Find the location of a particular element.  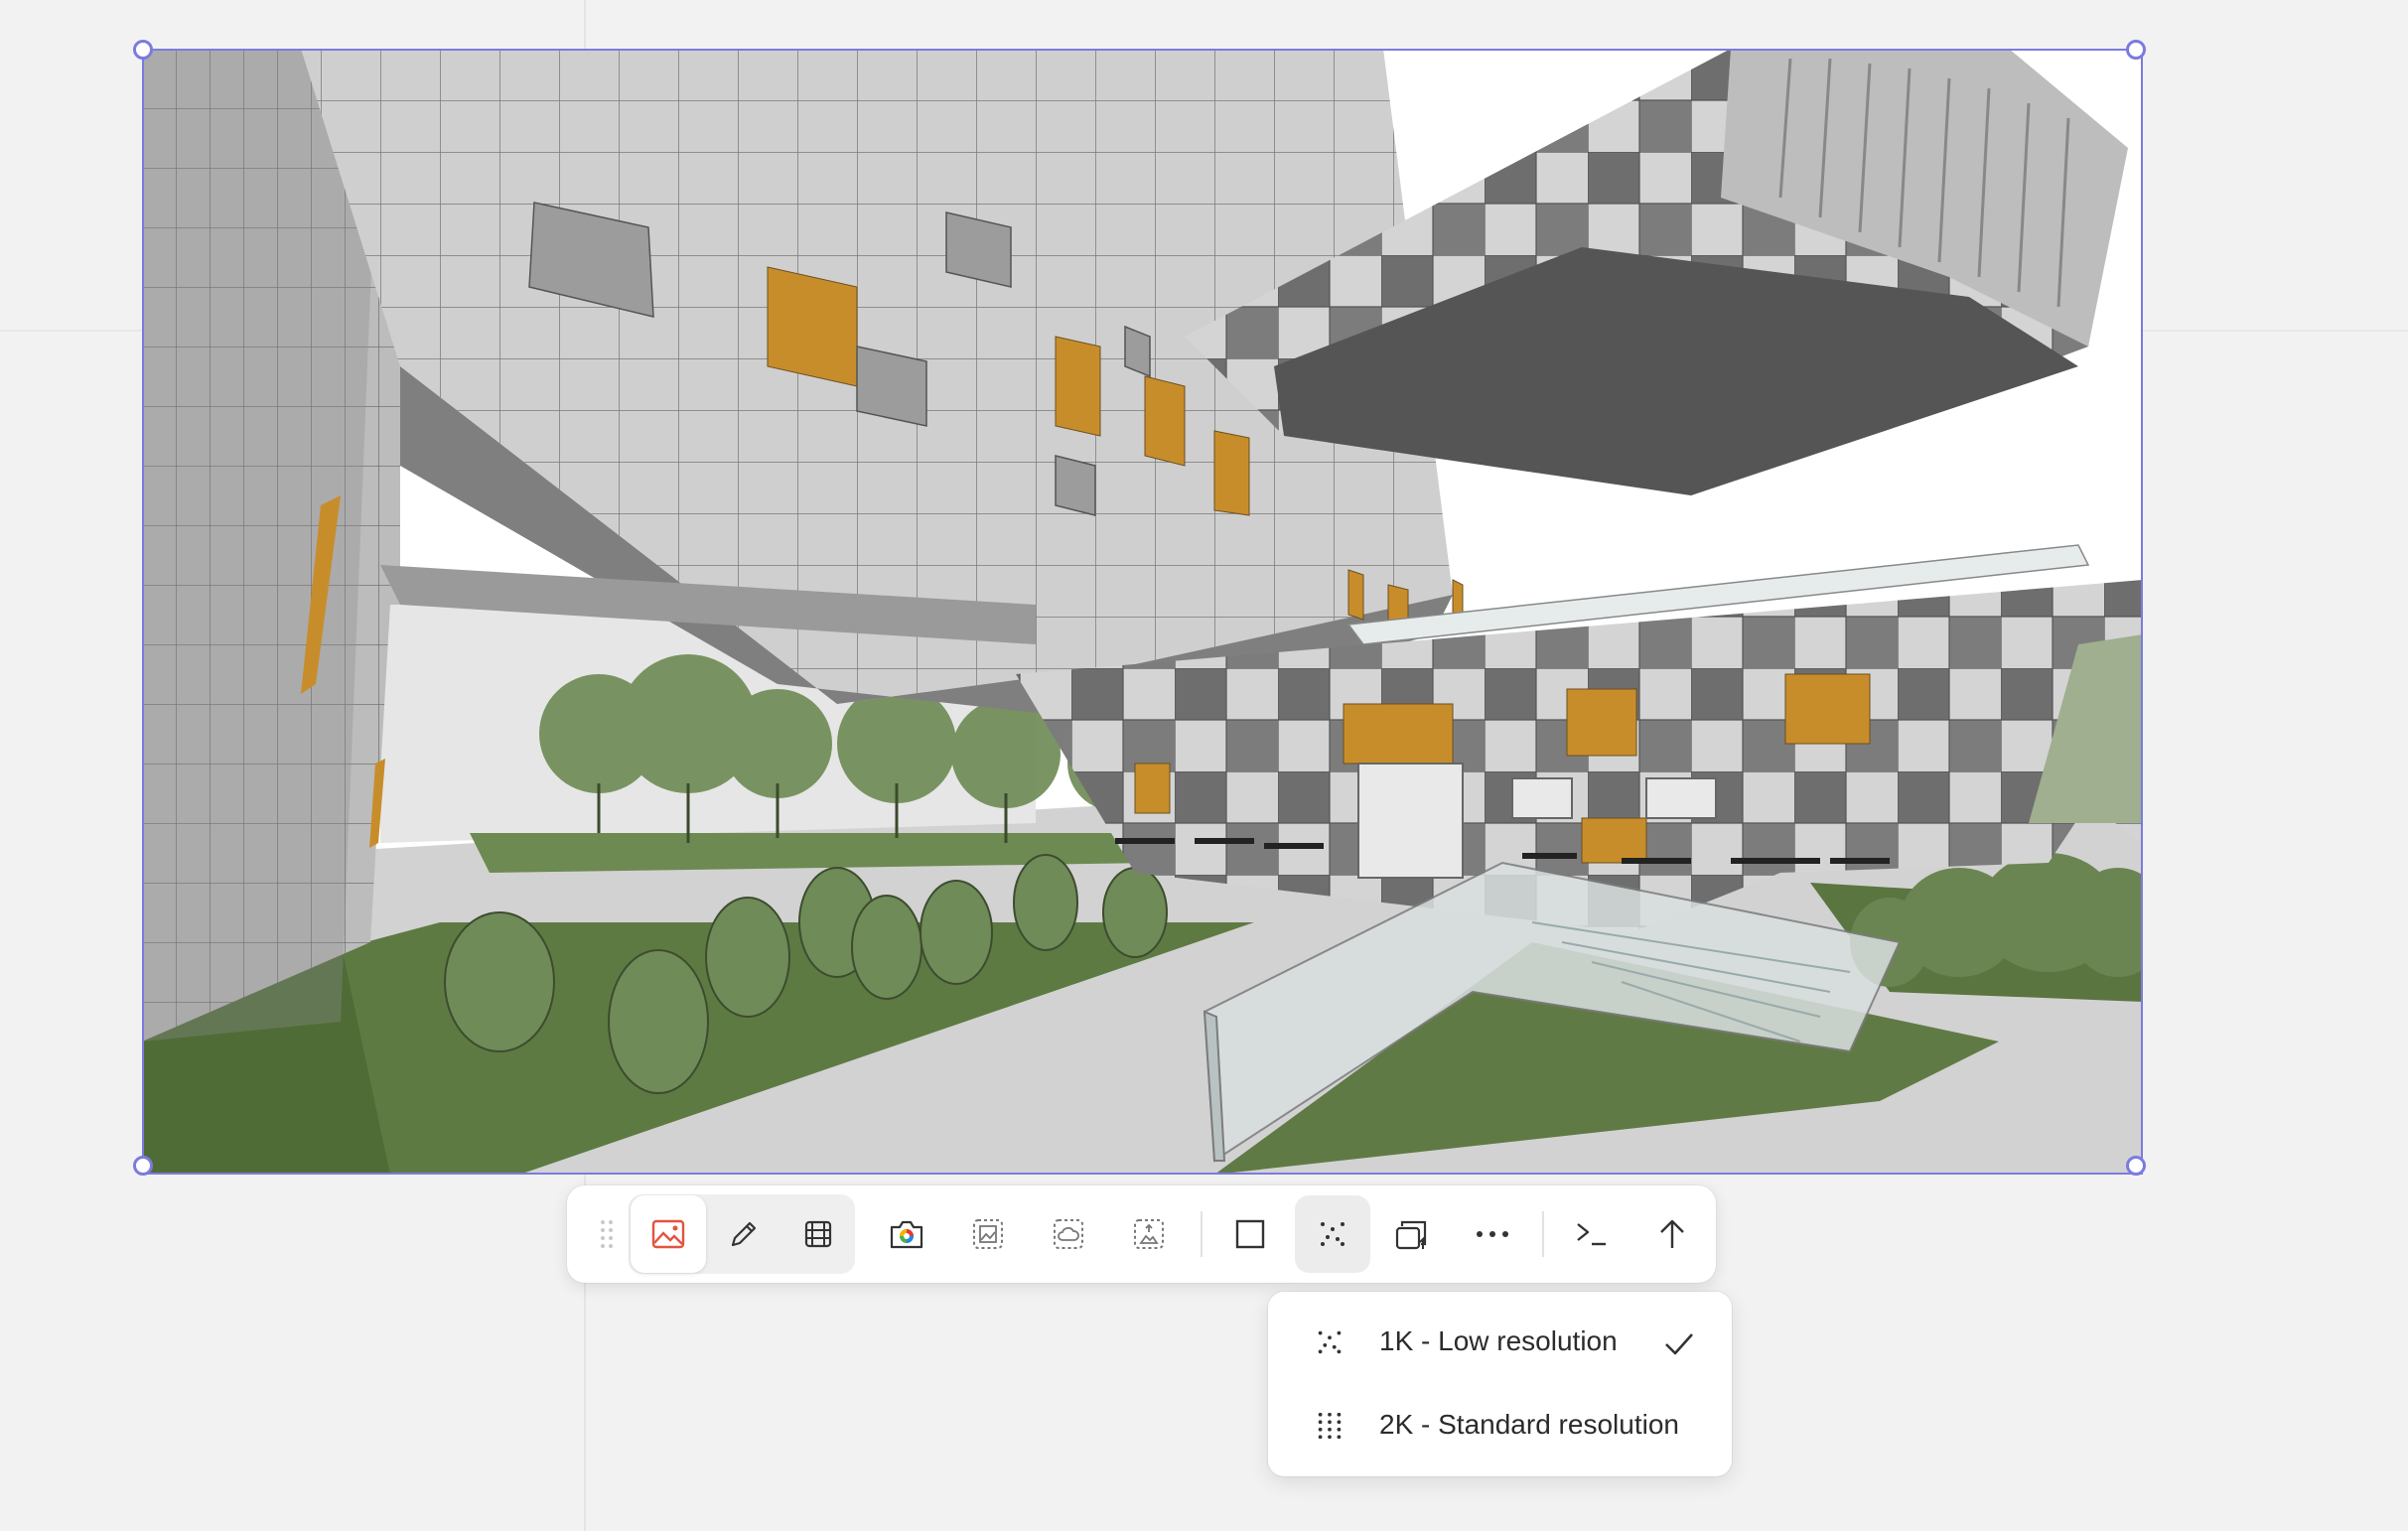

camera-button is located at coordinates (906, 1234).